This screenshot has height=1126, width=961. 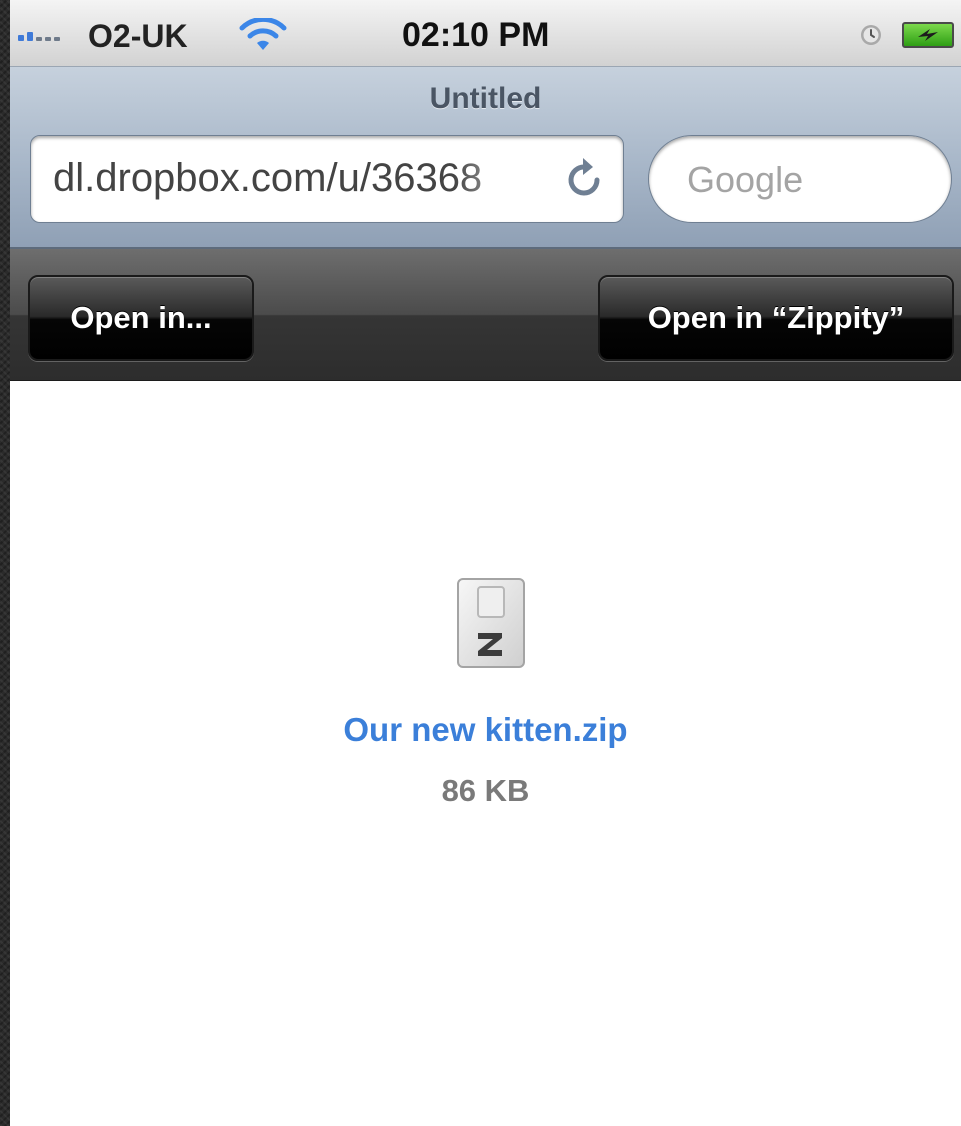 I want to click on file-size: 86 KB, so click(x=485, y=790).